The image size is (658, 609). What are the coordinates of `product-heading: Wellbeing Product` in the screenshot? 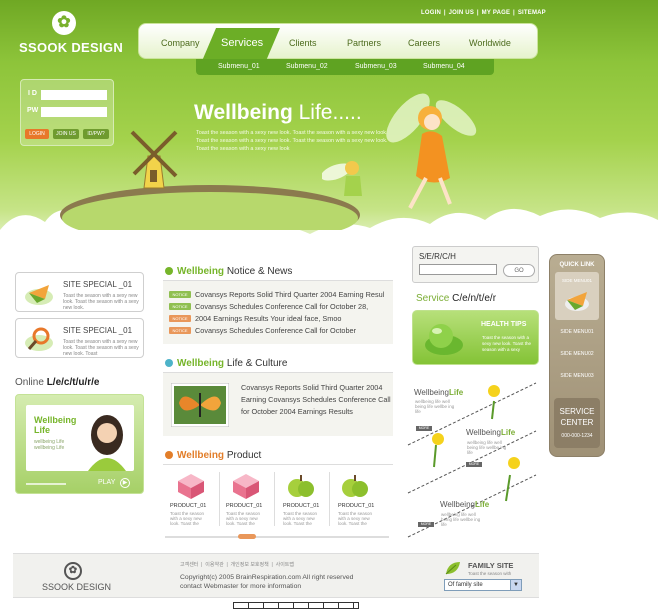 It's located at (213, 455).